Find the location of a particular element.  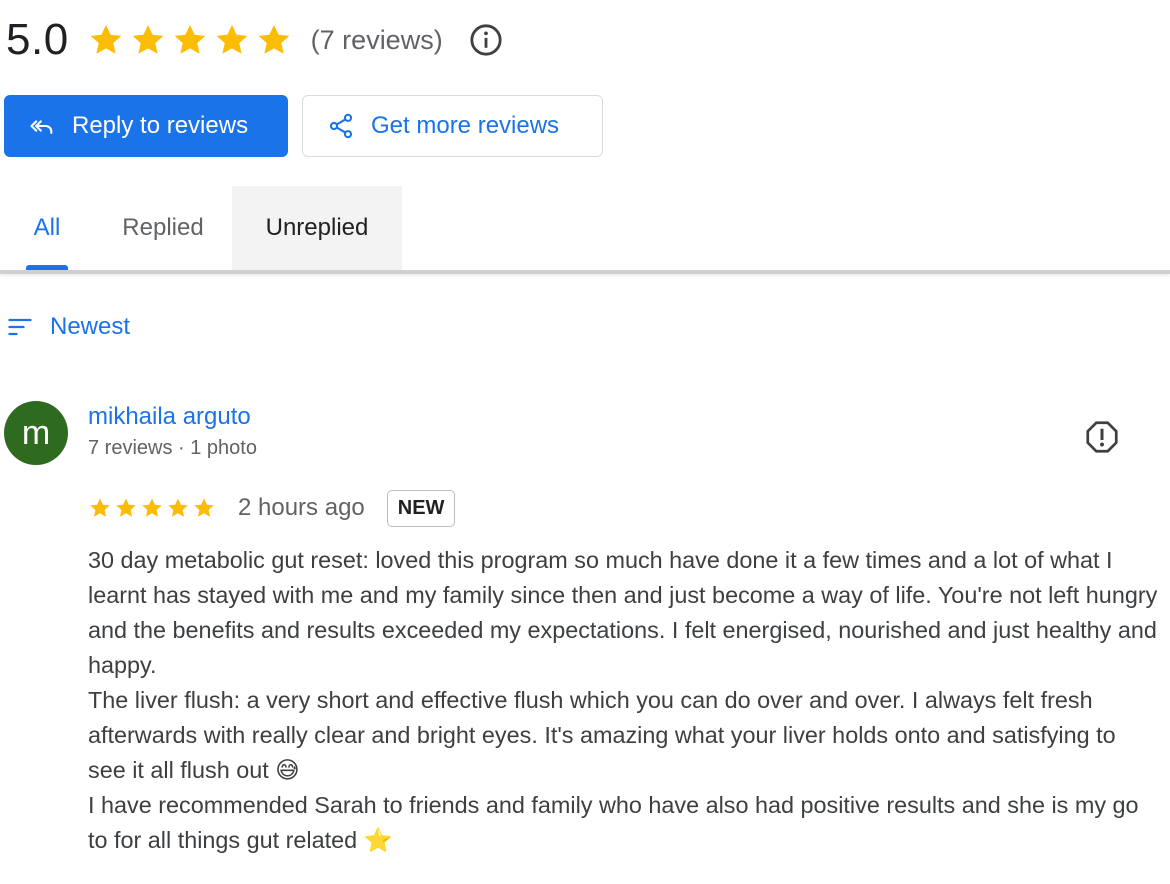

review-info-line: 2 hours ago NEW is located at coordinates (272, 508).